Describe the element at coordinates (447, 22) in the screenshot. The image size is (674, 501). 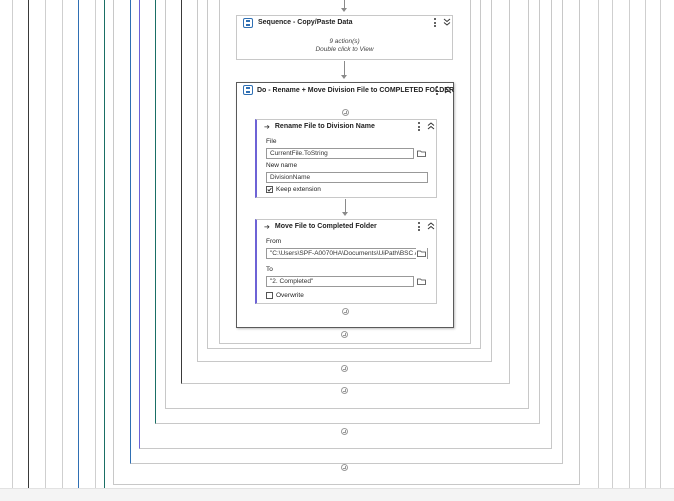
I see `expand-icon` at that location.